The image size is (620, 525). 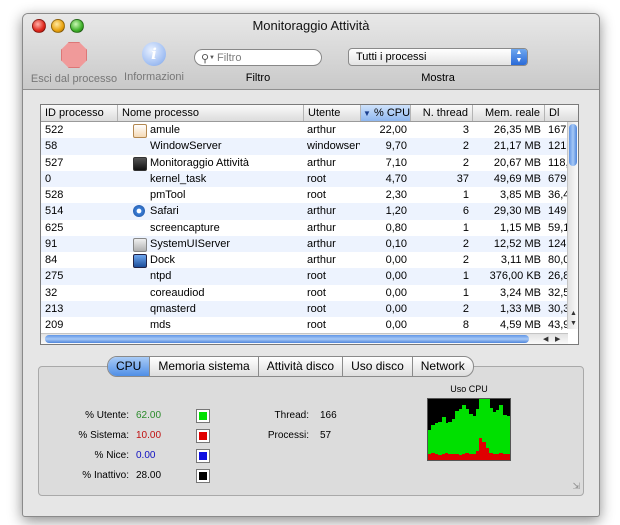 What do you see at coordinates (154, 77) in the screenshot?
I see `inspect-label: Informazioni` at bounding box center [154, 77].